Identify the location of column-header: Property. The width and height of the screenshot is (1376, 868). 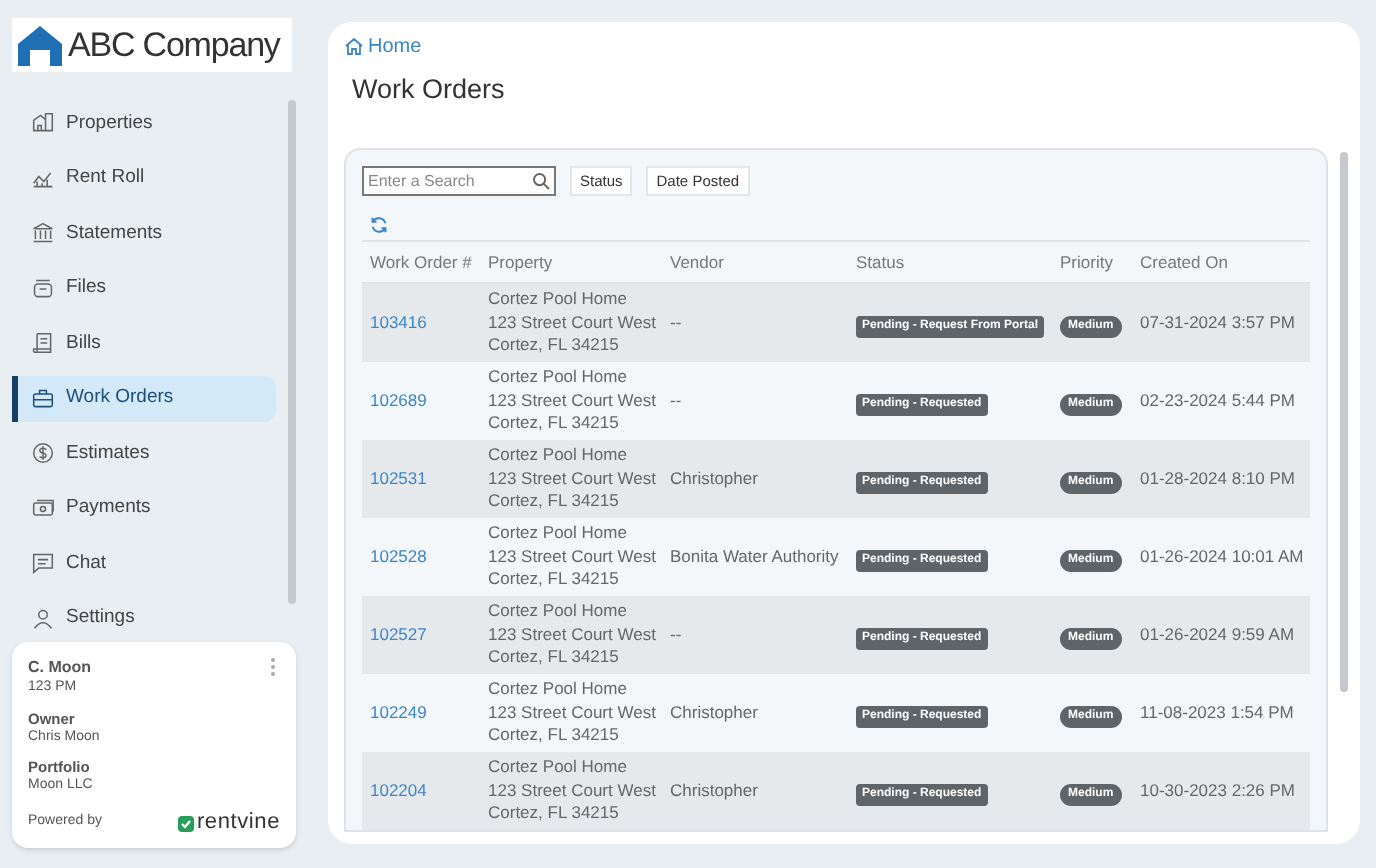
(571, 262).